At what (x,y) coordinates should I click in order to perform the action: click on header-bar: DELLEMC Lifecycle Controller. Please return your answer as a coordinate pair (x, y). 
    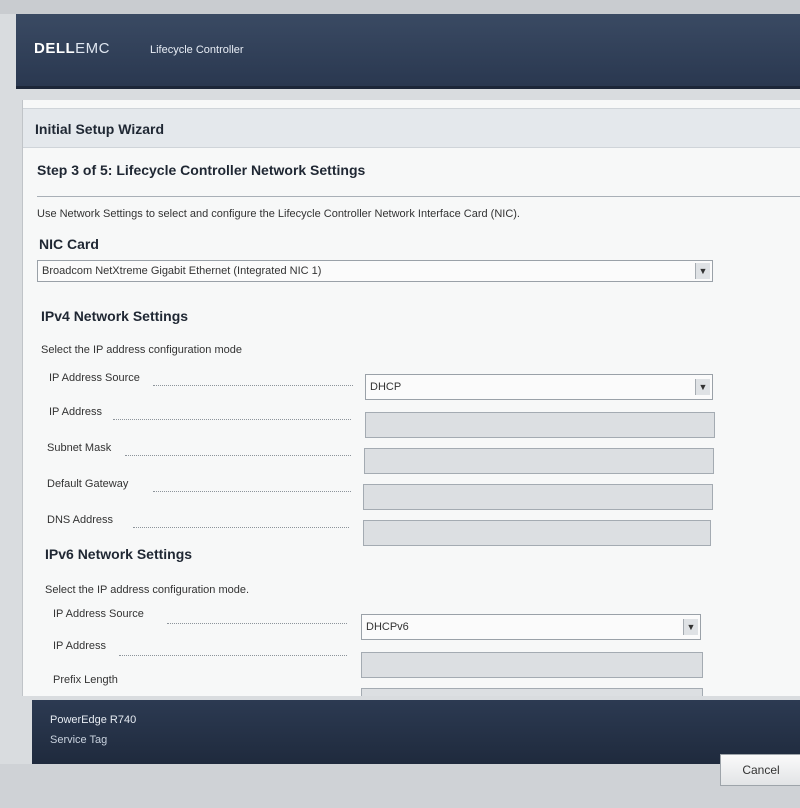
    Looking at the image, I should click on (408, 51).